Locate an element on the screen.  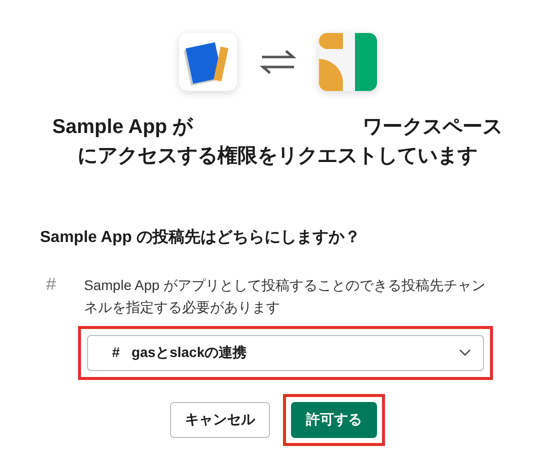
allow-button: 許可する is located at coordinates (334, 420).